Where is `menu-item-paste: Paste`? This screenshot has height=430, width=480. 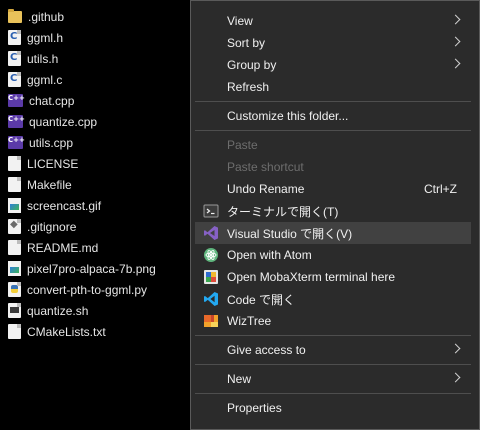 menu-item-paste: Paste is located at coordinates (333, 145).